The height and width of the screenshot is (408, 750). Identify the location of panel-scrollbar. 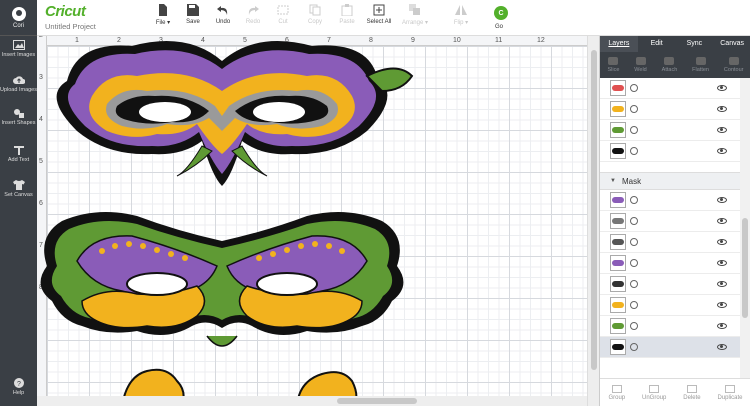
(745, 228).